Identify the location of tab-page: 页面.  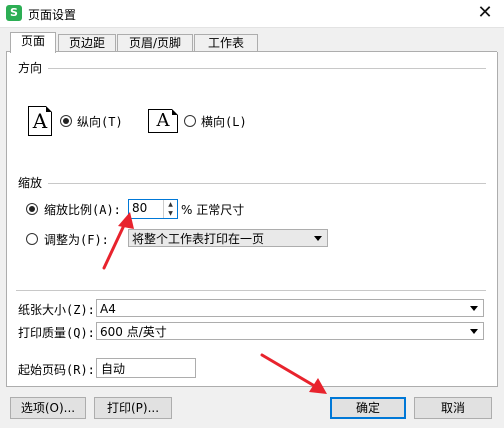
(33, 42).